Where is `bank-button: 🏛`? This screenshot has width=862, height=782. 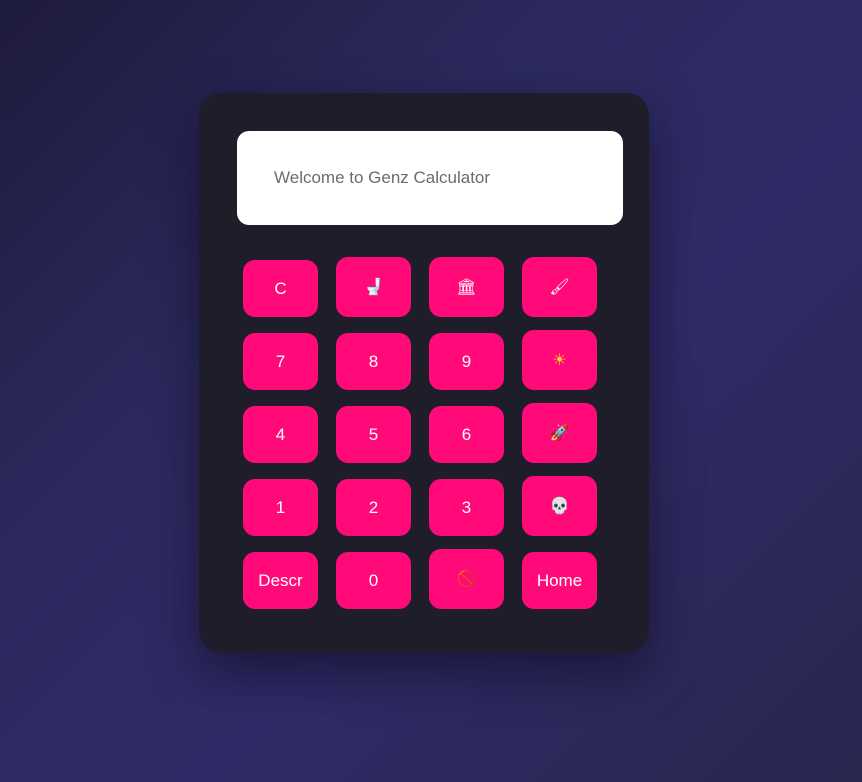 bank-button: 🏛 is located at coordinates (466, 287).